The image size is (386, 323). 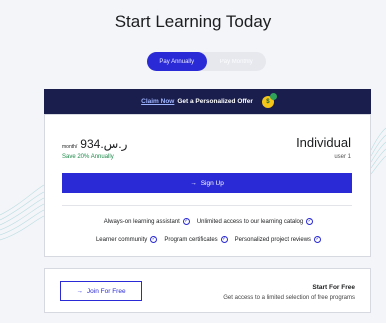 What do you see at coordinates (193, 21) in the screenshot?
I see `page-title: Start Learning Today` at bounding box center [193, 21].